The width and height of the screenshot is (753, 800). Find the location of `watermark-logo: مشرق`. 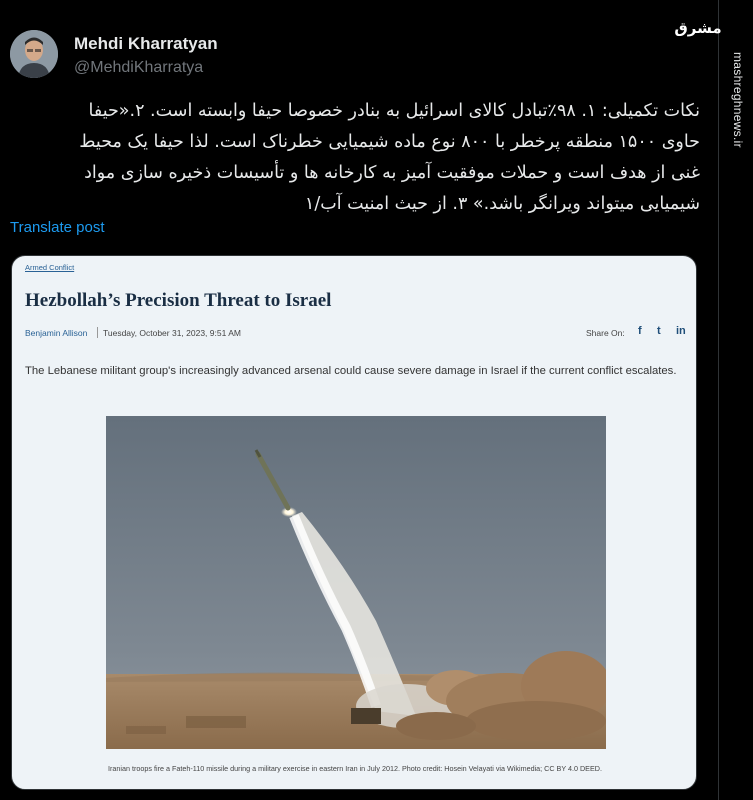

watermark-logo: مشرق is located at coordinates (698, 28).